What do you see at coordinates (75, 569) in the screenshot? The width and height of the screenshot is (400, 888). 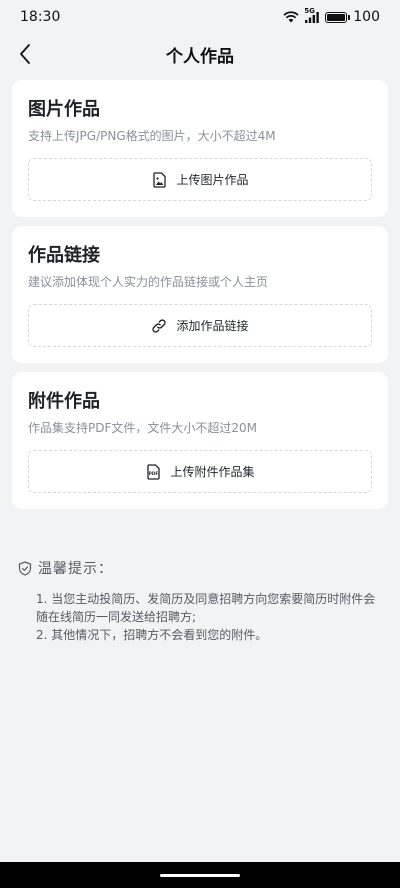 I see `tips-title: 温馨提示：` at bounding box center [75, 569].